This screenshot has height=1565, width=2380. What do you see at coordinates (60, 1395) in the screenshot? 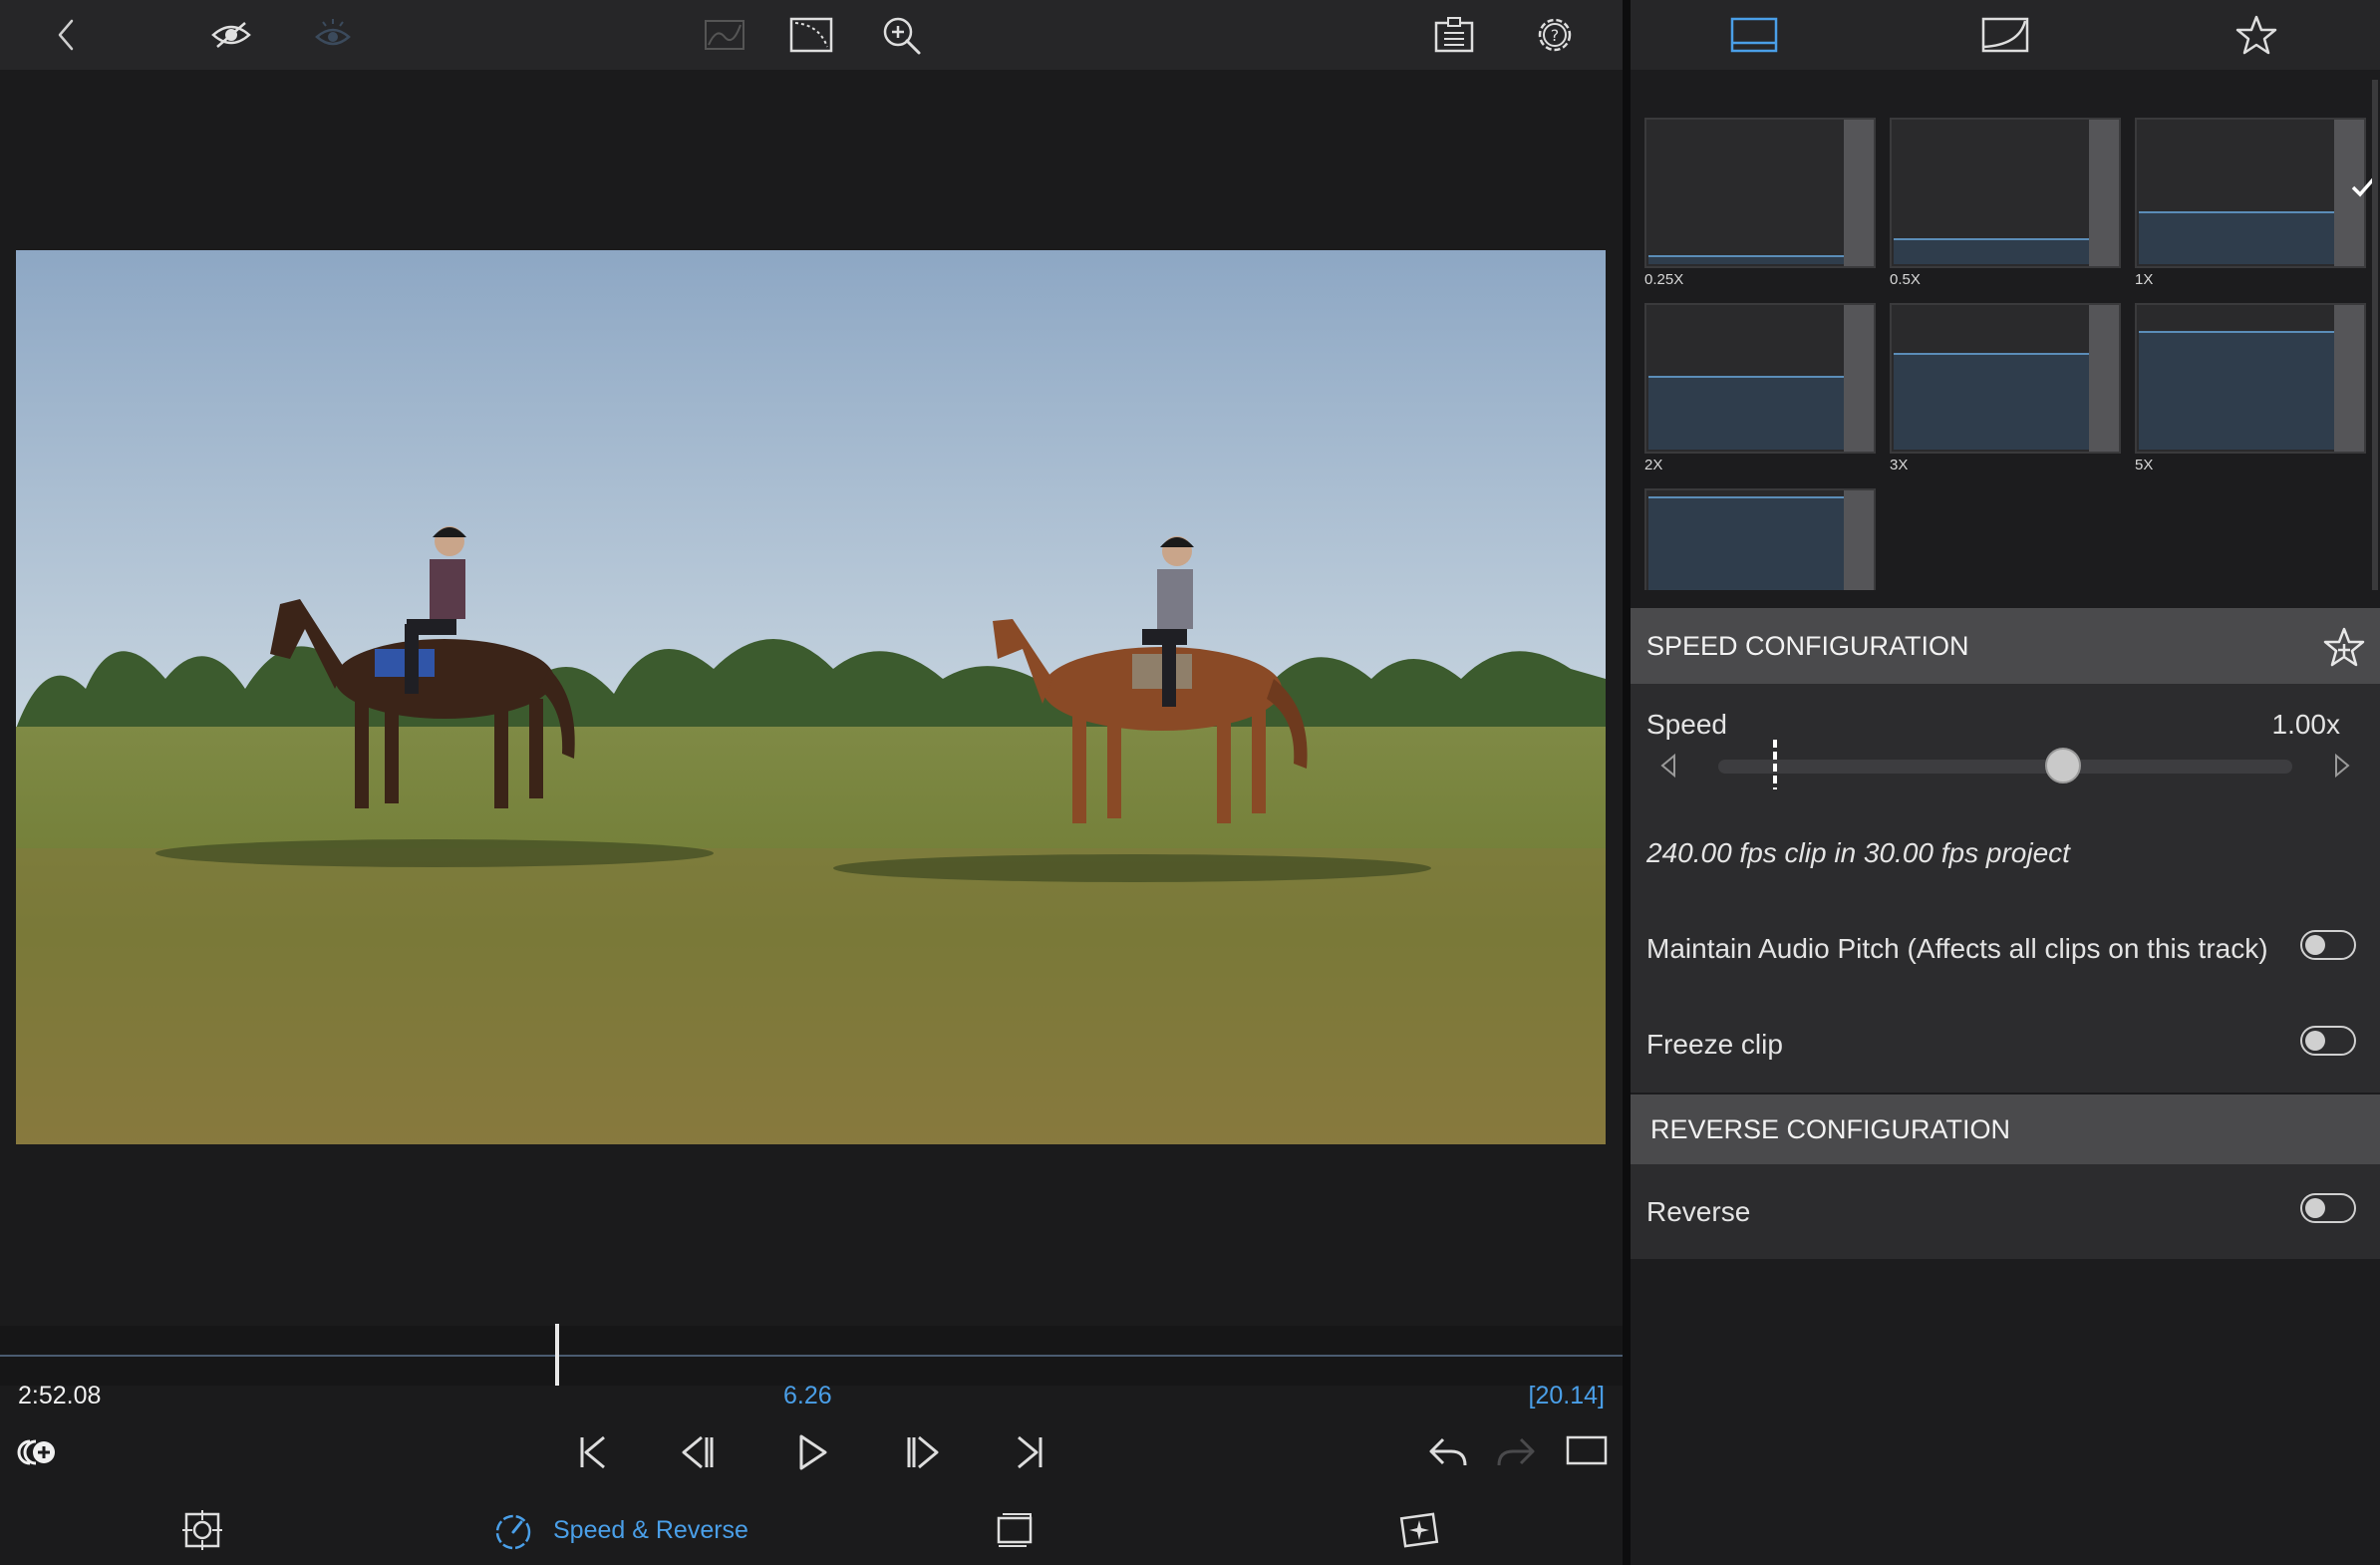
I see `current-timecode: 2:52.08` at bounding box center [60, 1395].